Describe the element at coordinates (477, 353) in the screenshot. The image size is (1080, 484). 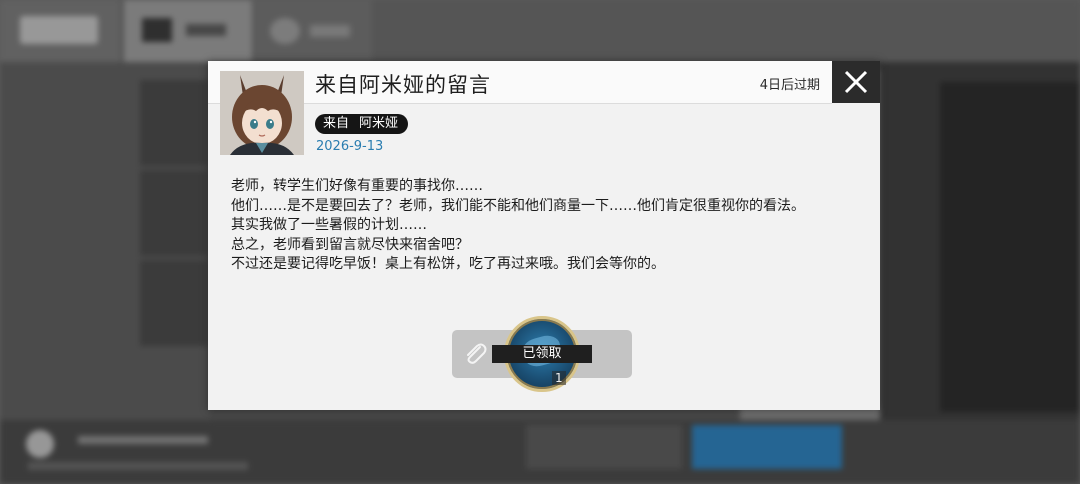
I see `paperclip-icon` at that location.